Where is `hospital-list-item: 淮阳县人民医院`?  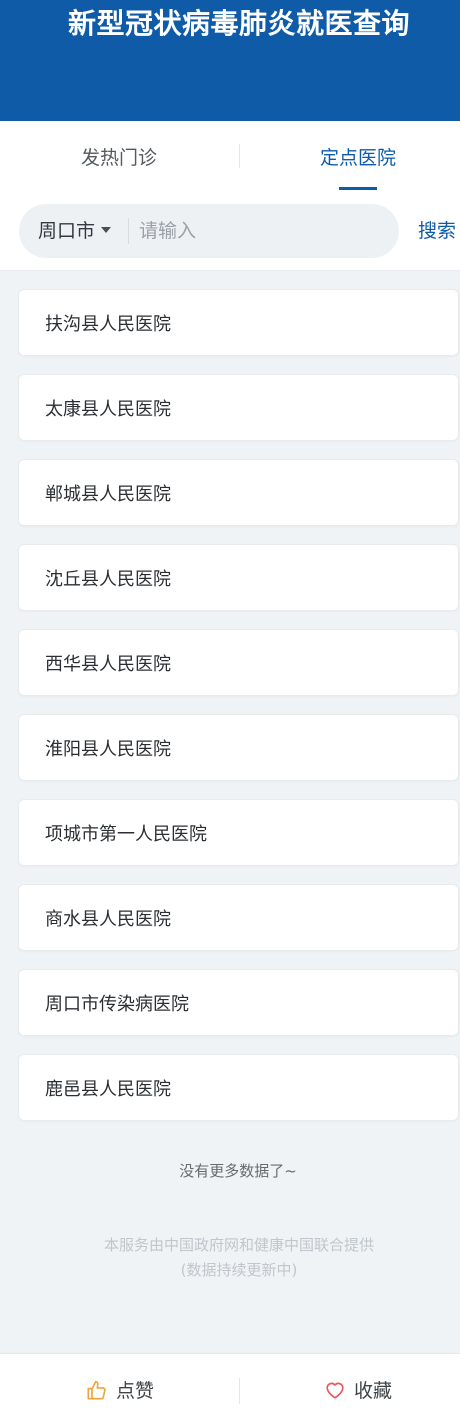 hospital-list-item: 淮阳县人民医院 is located at coordinates (238, 747).